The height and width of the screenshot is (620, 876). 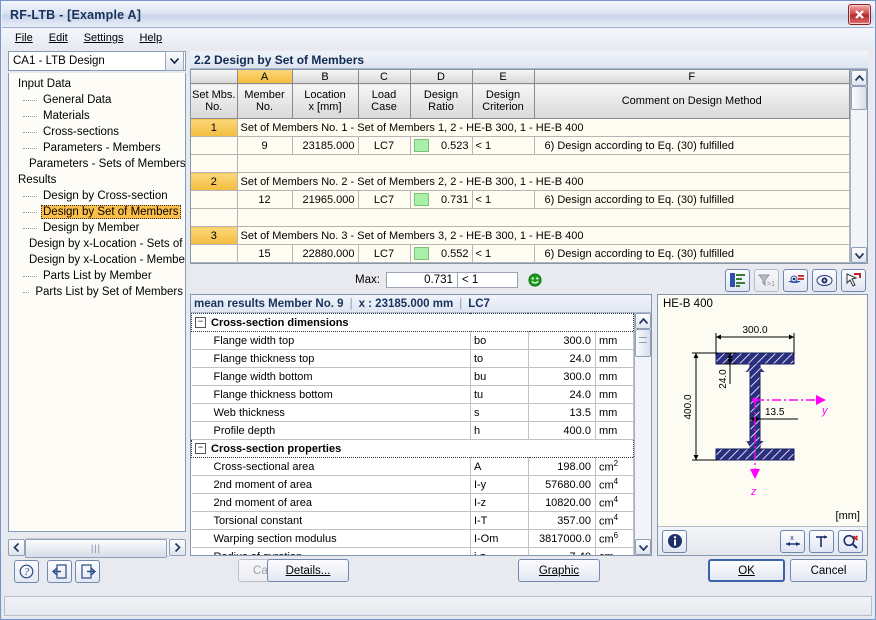 I want to click on results-vertical-scrollbar, so click(x=858, y=166).